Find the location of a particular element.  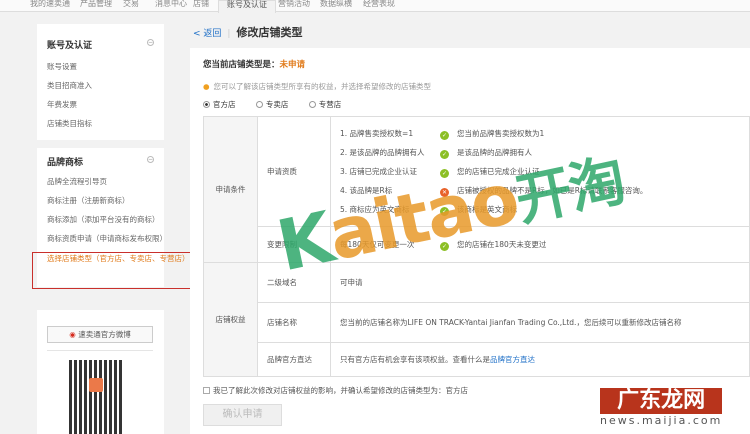

qualification-item: 3. 店铺已完成企业认证 ✓ 您的店铺已完成企业认证 is located at coordinates (440, 172).